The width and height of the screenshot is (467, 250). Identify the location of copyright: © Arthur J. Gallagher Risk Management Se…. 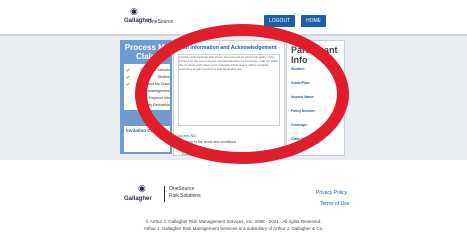
(233, 225).